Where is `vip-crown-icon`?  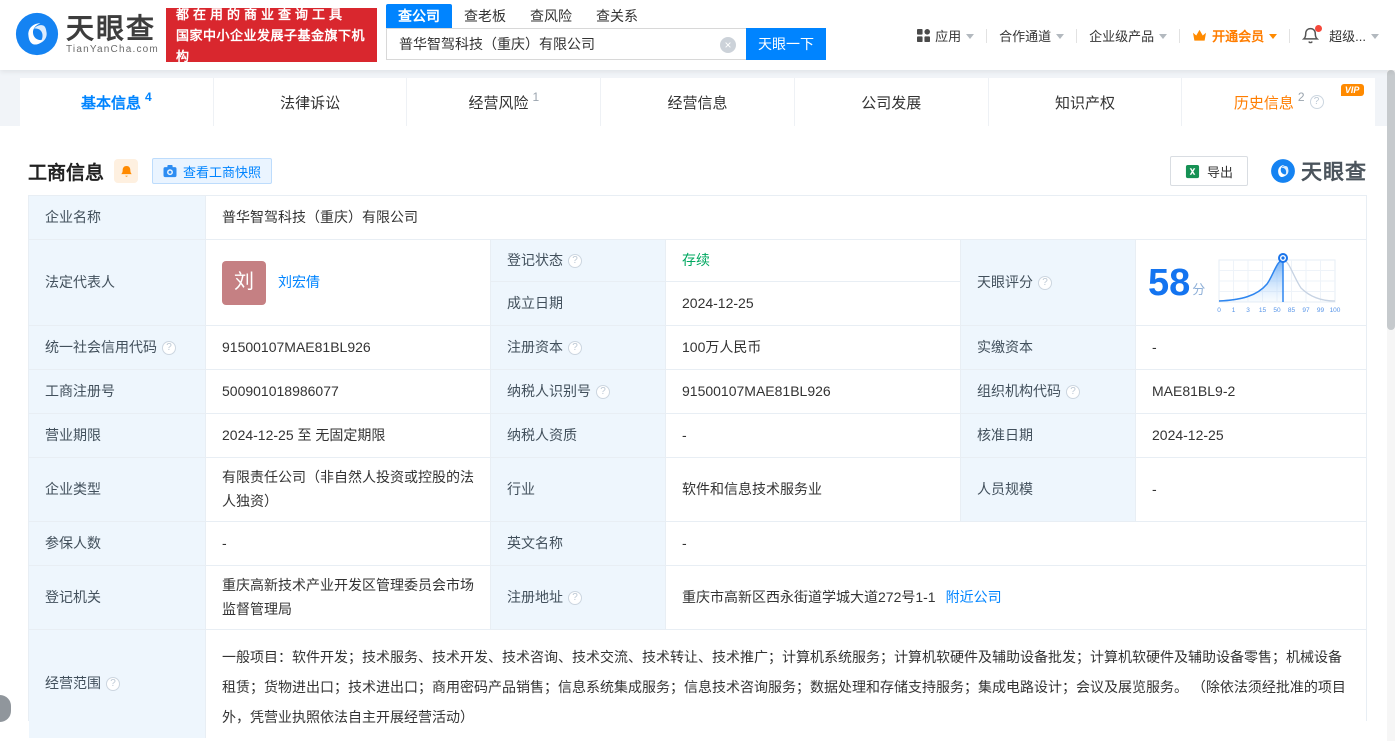
vip-crown-icon is located at coordinates (1200, 35).